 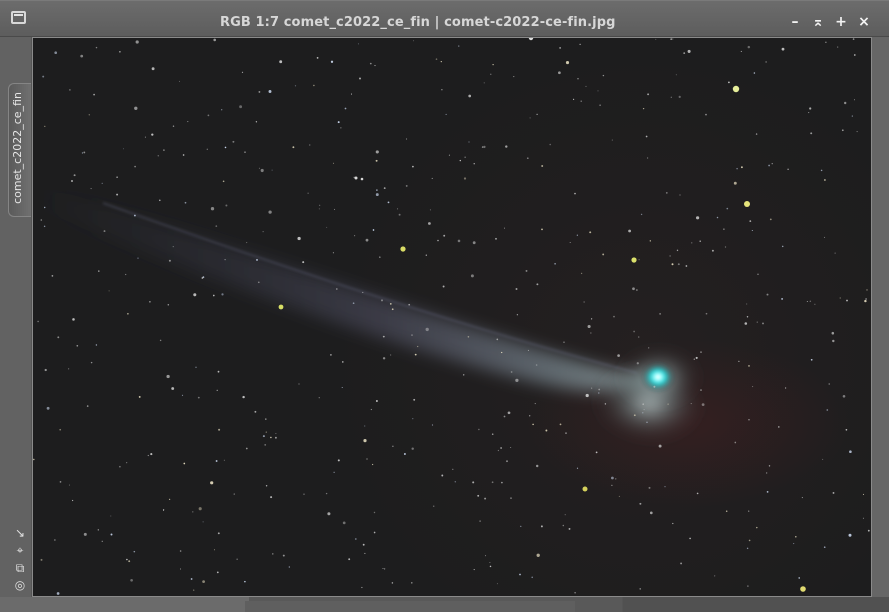 I want to click on zoom-fit-icon: ↘, so click(x=20, y=533).